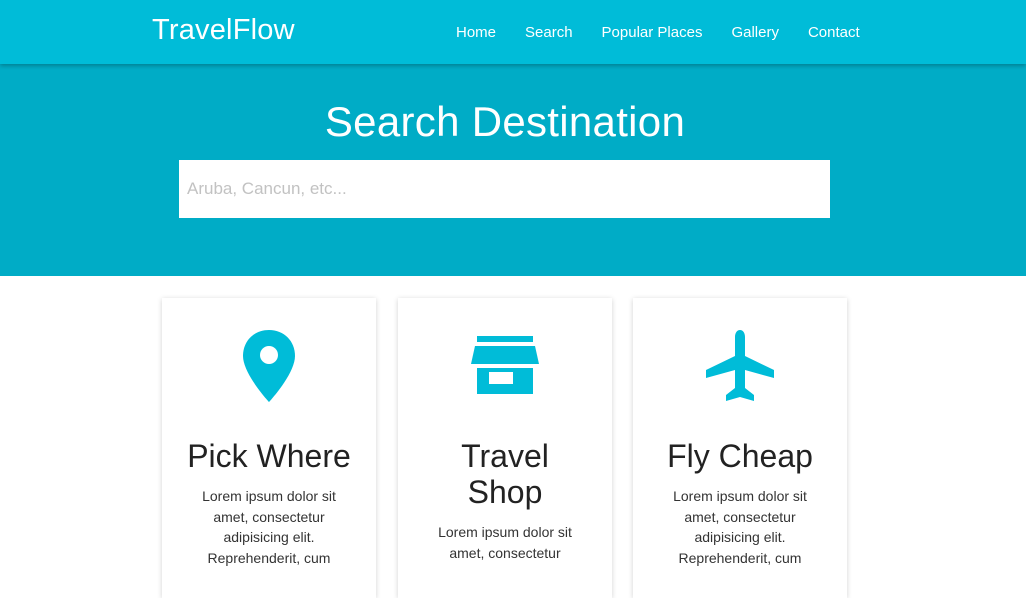  Describe the element at coordinates (269, 456) in the screenshot. I see `card-title: Pick Where` at that location.